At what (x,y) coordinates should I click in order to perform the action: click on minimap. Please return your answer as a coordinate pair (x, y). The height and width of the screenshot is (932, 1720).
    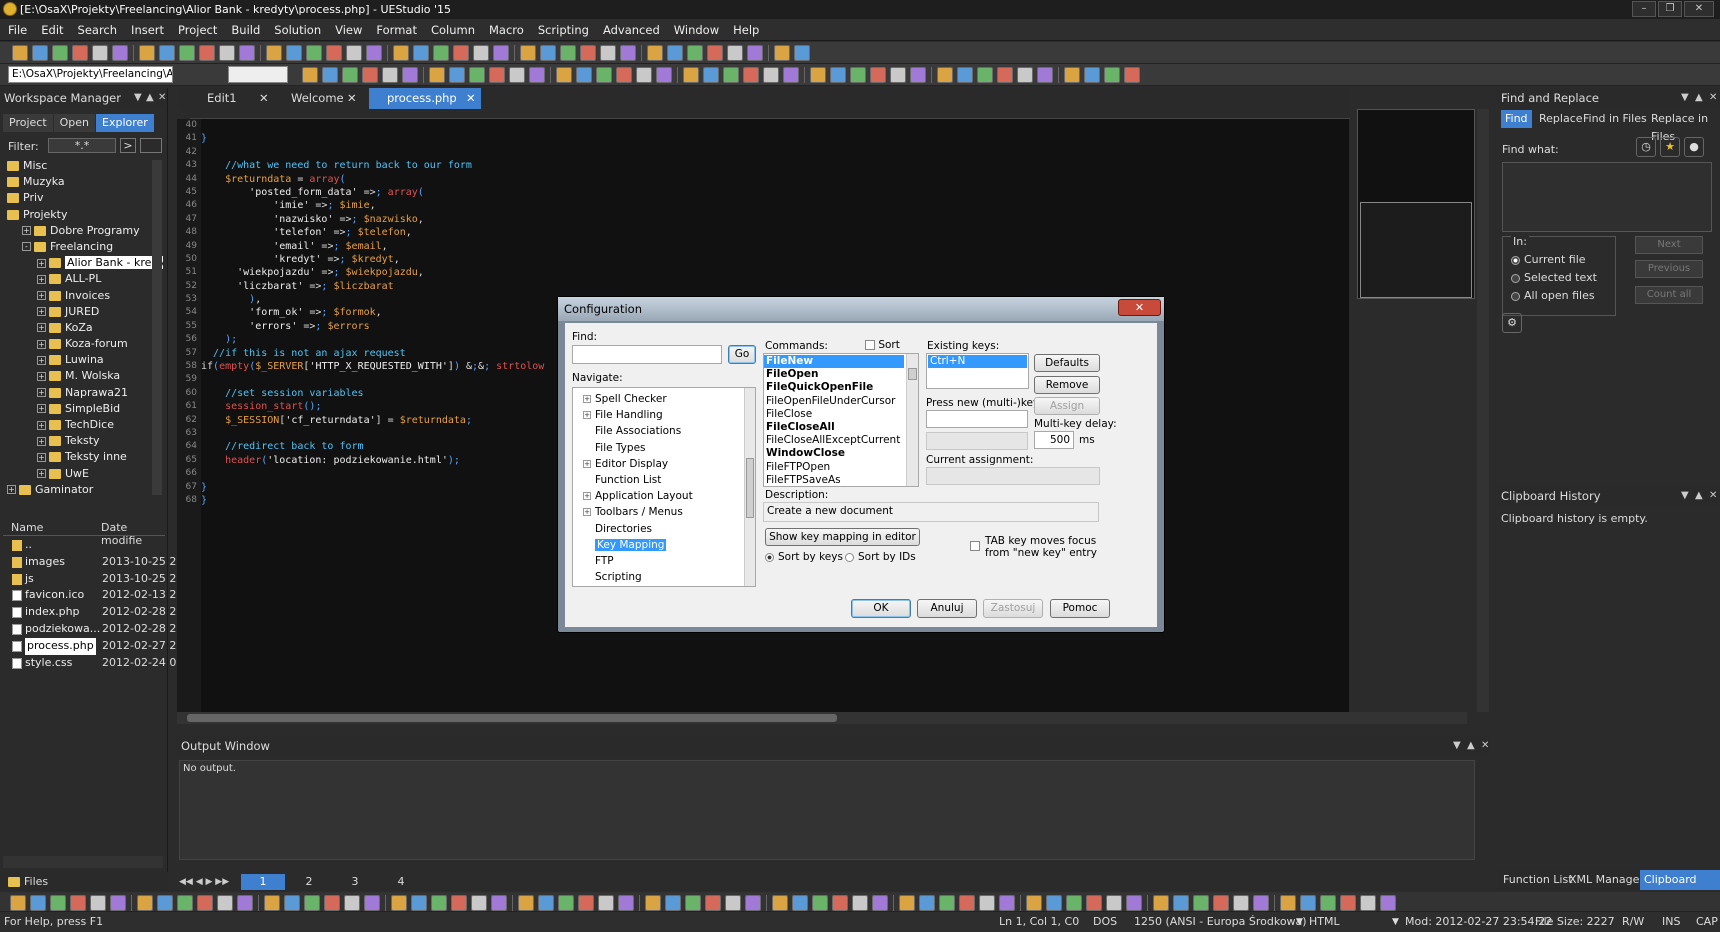
    Looking at the image, I should click on (1416, 204).